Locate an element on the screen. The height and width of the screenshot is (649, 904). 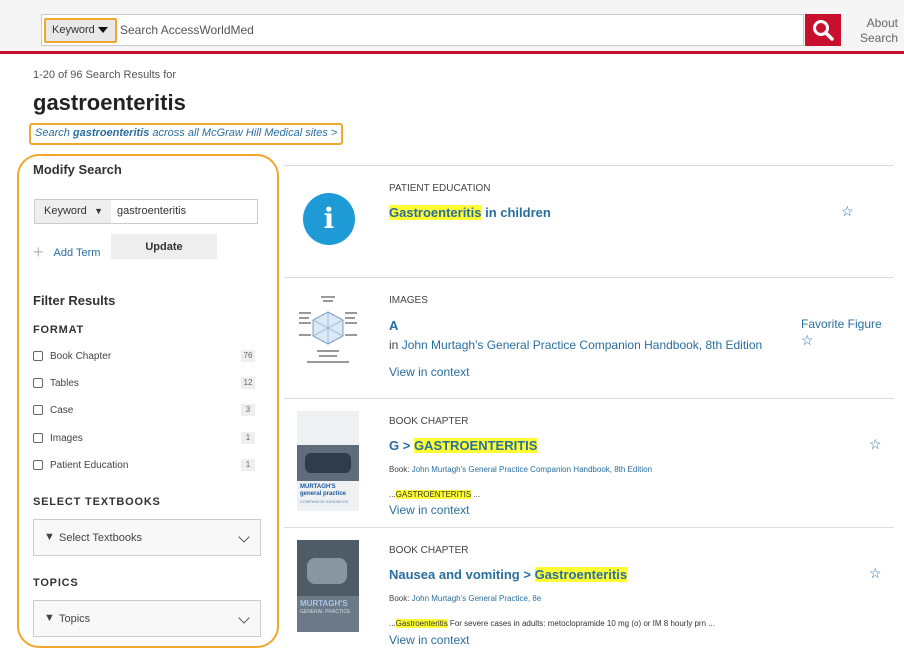
topics-label: Topics is located at coordinates (75, 619).